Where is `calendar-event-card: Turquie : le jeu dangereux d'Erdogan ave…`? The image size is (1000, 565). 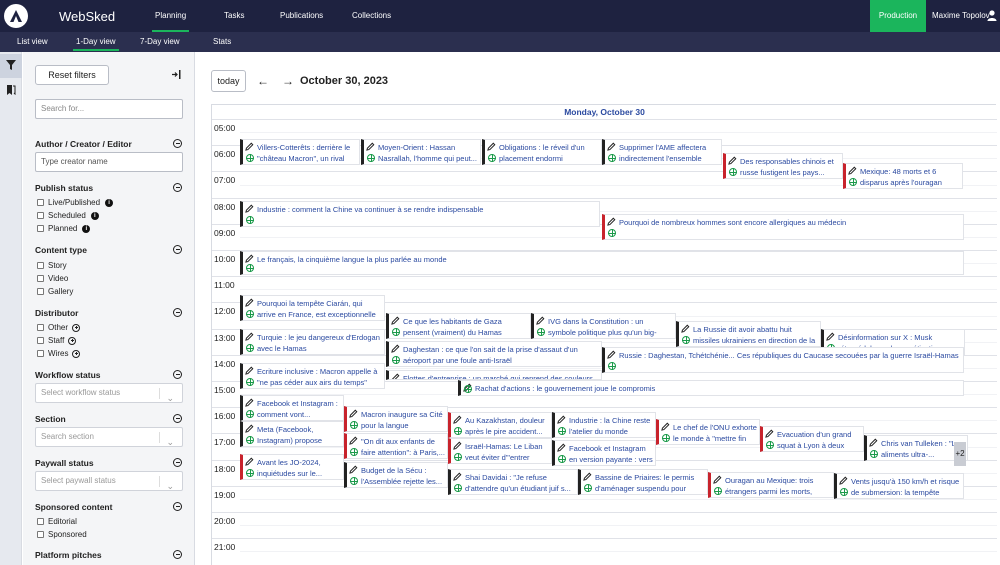 calendar-event-card: Turquie : le jeu dangereux d'Erdogan ave… is located at coordinates (312, 342).